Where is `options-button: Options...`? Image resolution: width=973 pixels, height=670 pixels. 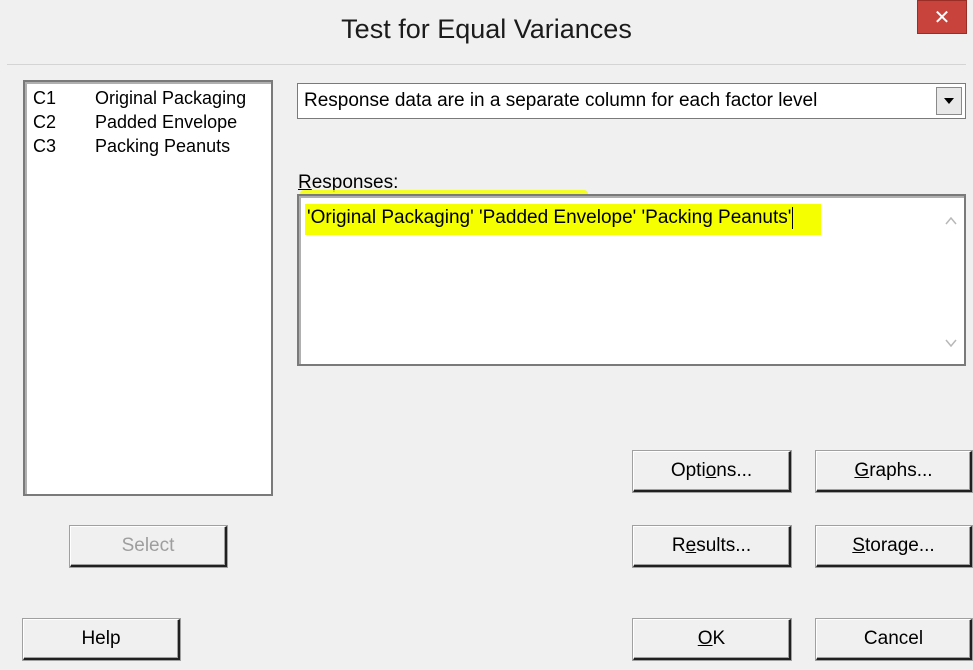
options-button: Options... is located at coordinates (712, 471).